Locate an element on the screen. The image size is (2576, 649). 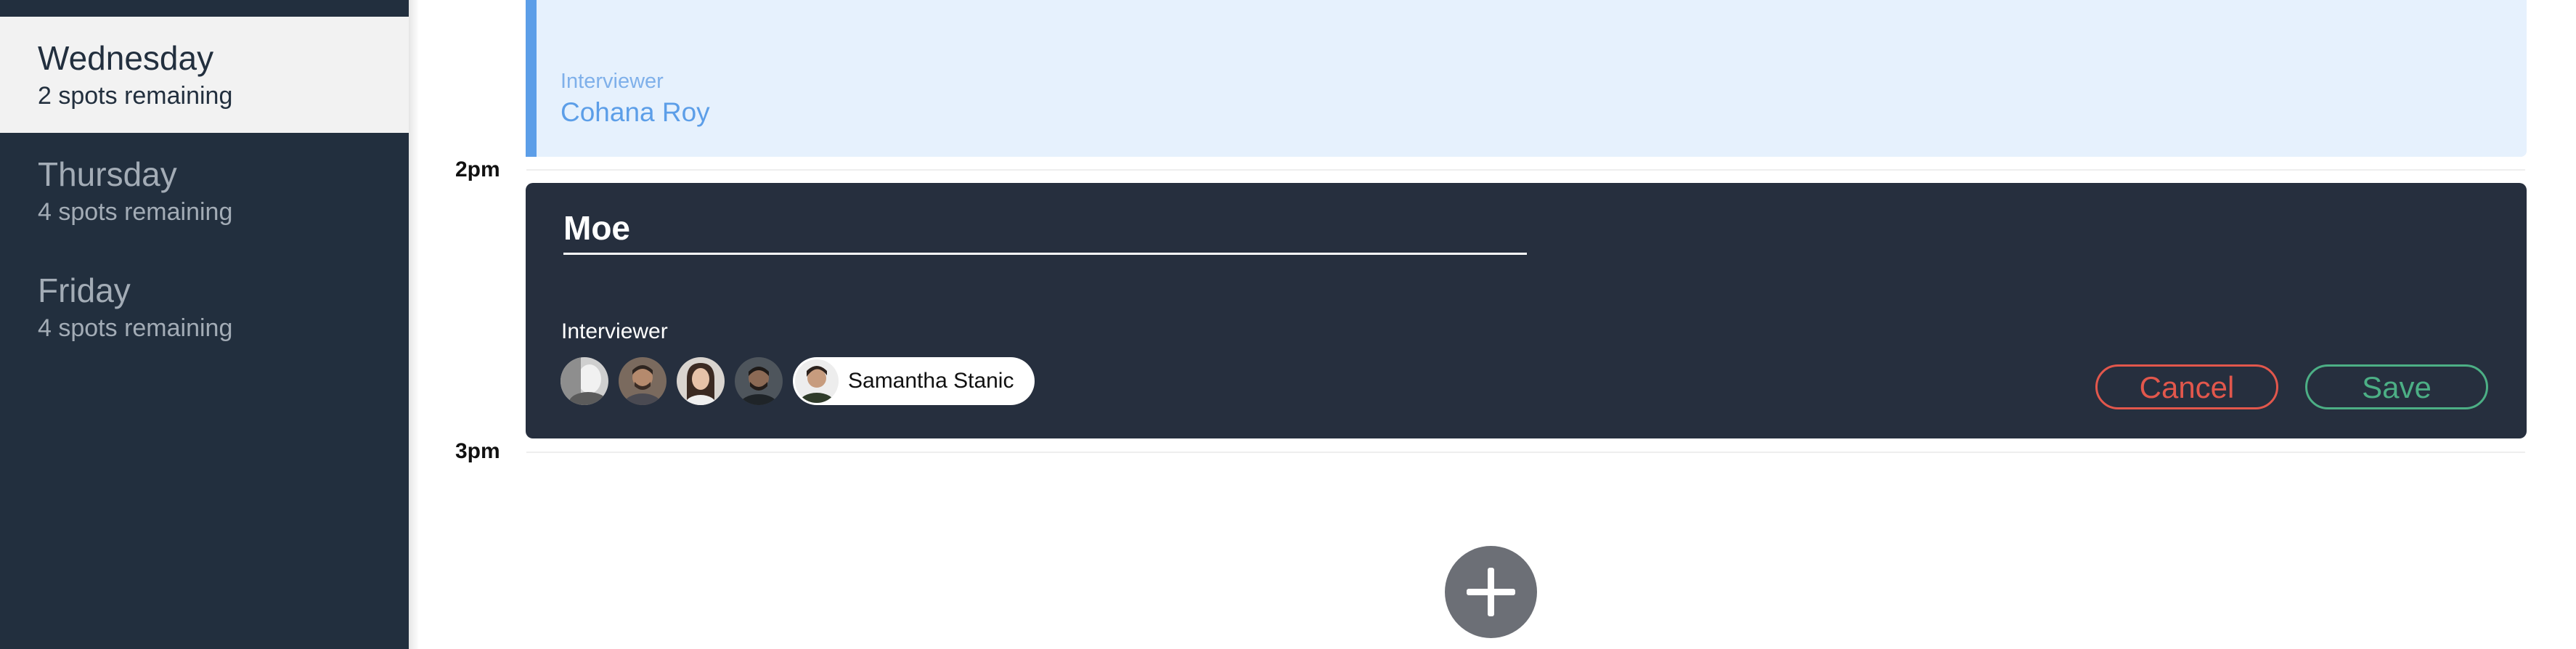
cancel-button: Cancel is located at coordinates (2186, 386).